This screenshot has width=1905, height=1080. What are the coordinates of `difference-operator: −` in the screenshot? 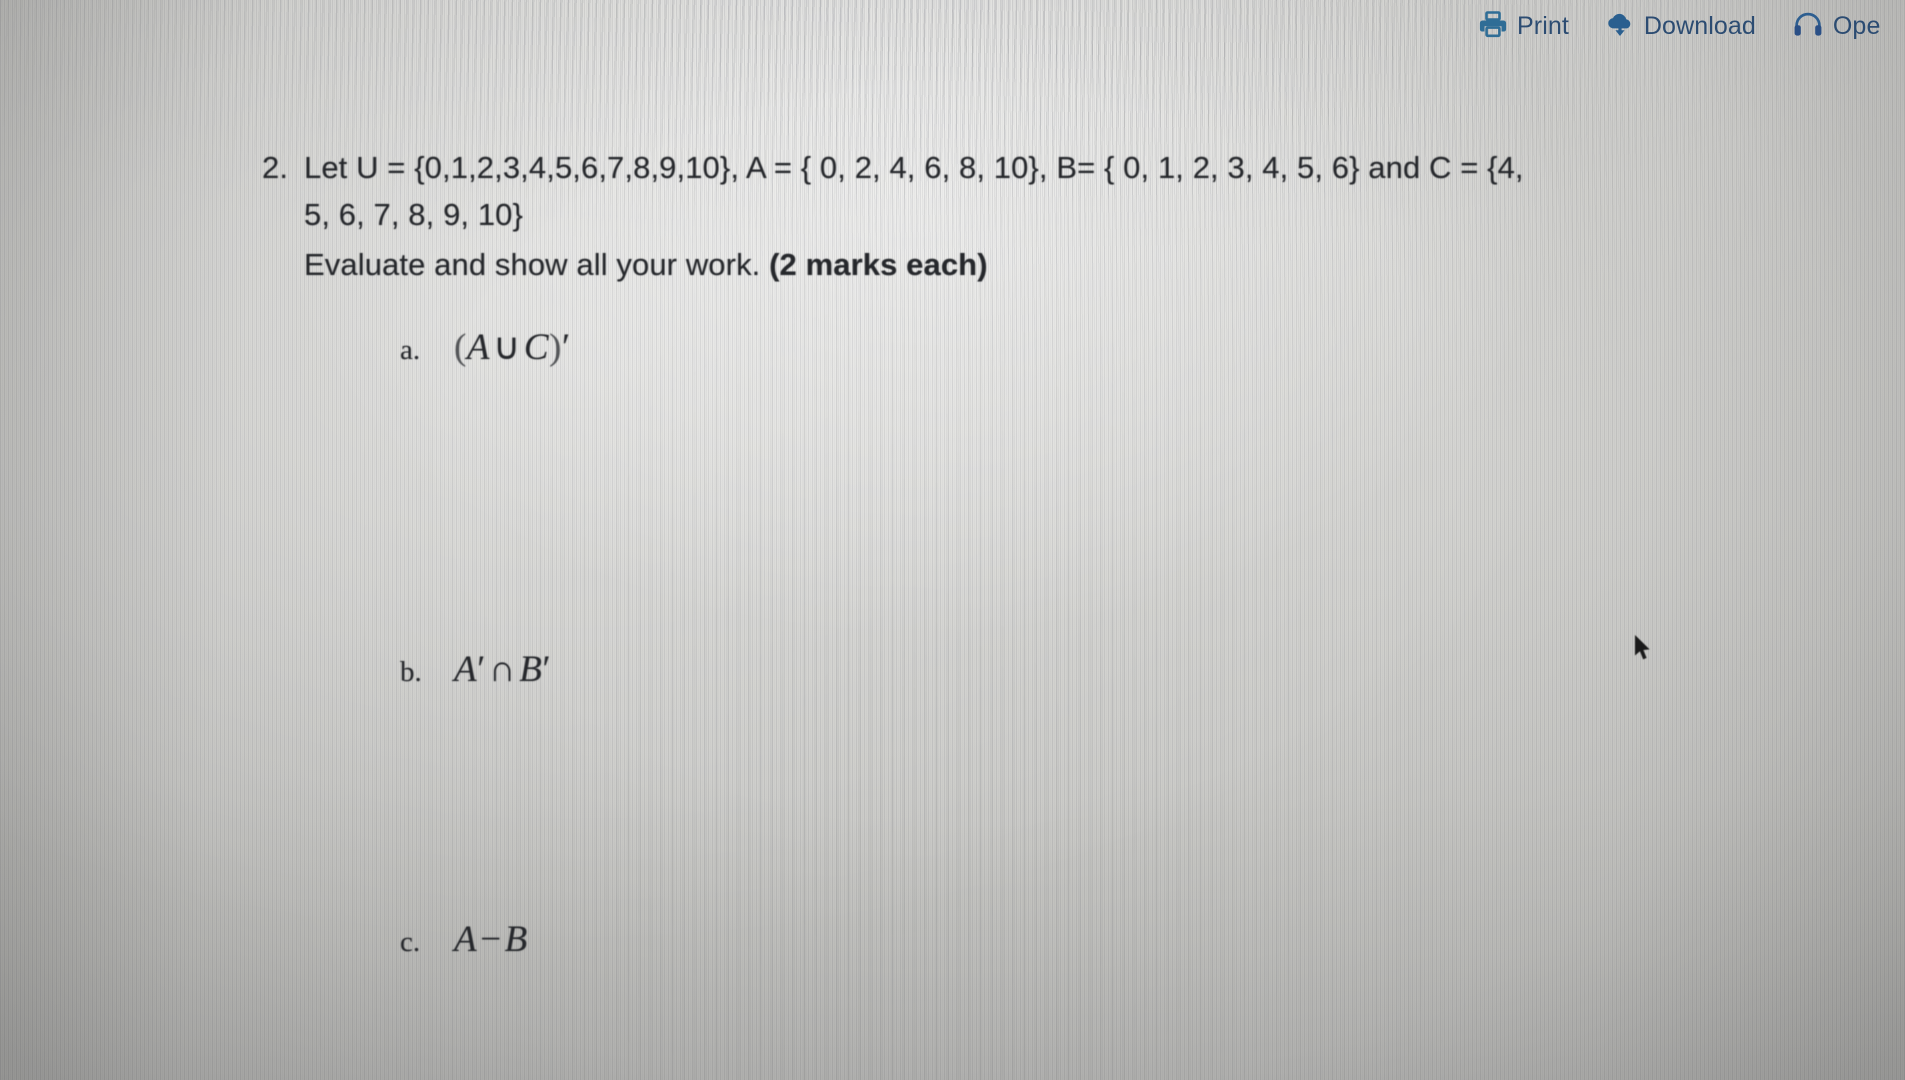 It's located at (491, 939).